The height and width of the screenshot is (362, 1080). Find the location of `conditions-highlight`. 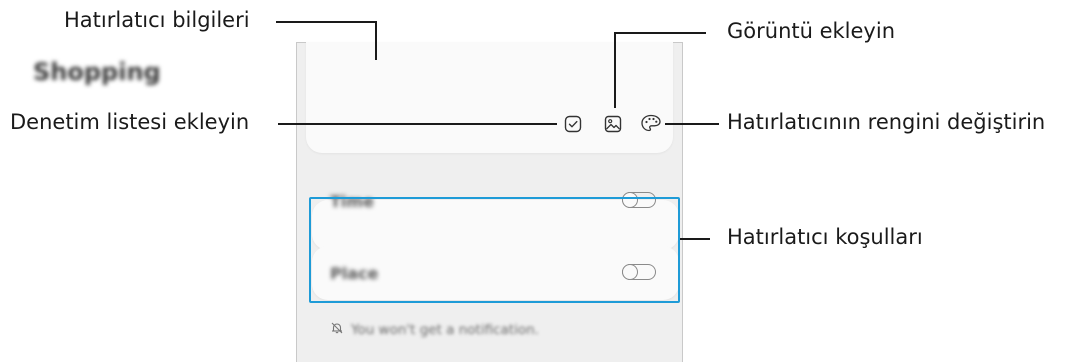

conditions-highlight is located at coordinates (494, 250).